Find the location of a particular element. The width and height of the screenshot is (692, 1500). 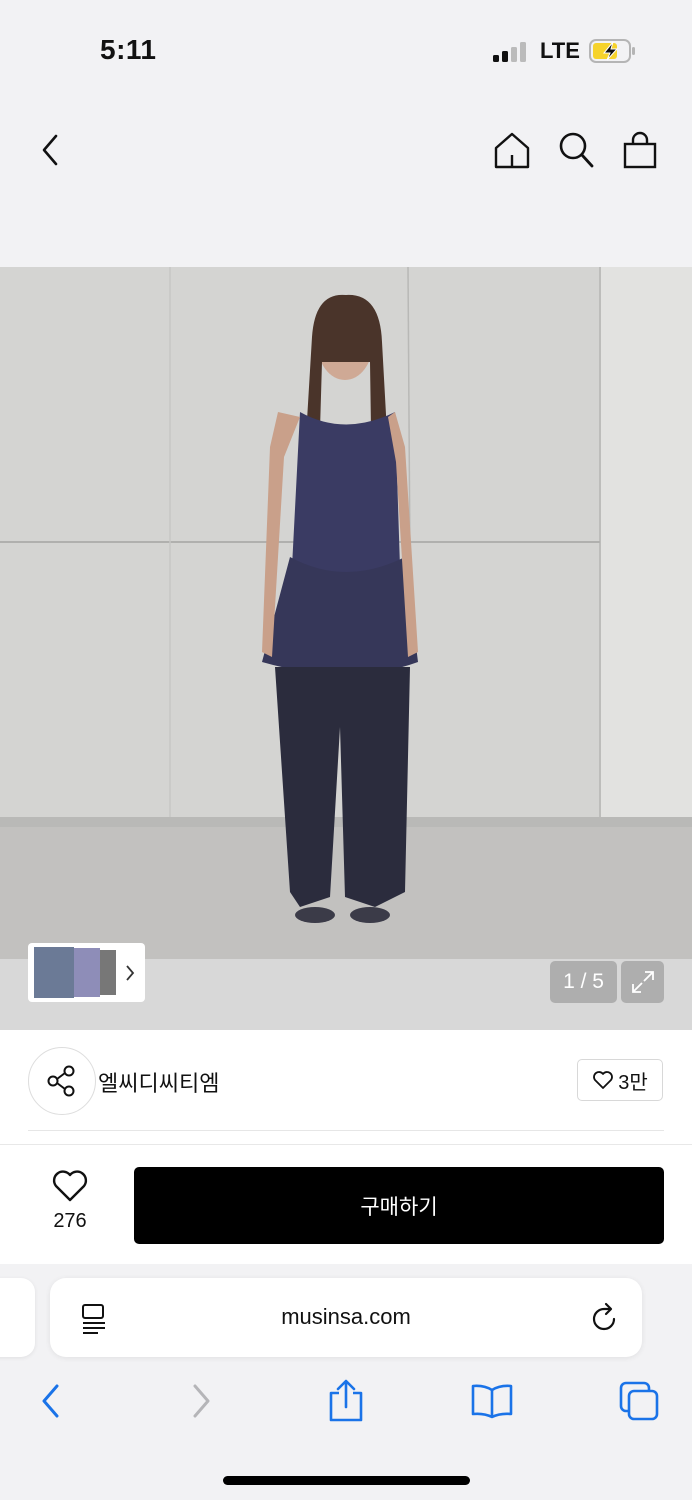

cellular-signal-icon is located at coordinates (510, 52).